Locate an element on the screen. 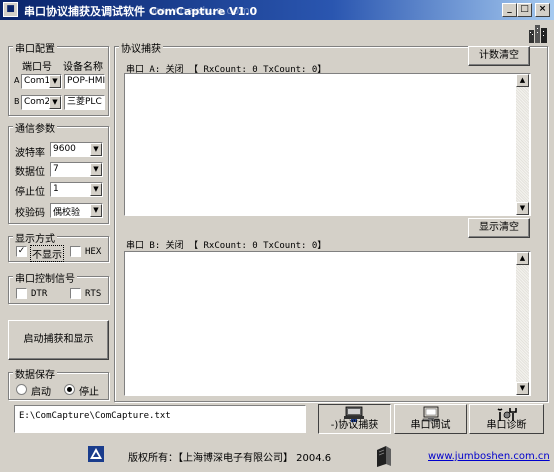 This screenshot has height=472, width=554. col-device-header: 设备名称 is located at coordinates (83, 67).